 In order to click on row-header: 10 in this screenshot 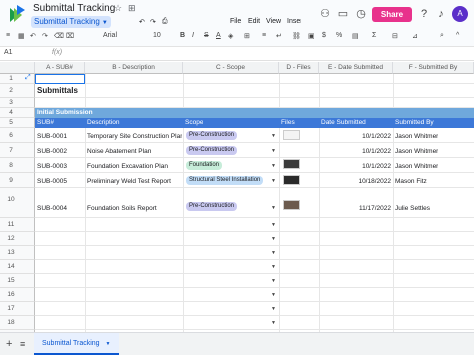, I will do `click(17, 203)`.